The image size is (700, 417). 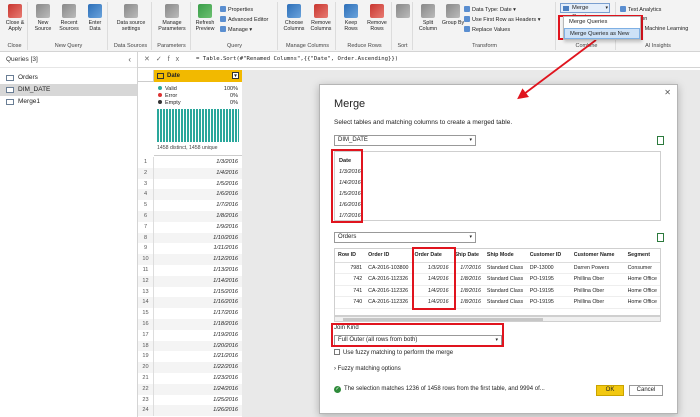 What do you see at coordinates (198, 173) in the screenshot?
I see `date-cell: 1/4/2016` at bounding box center [198, 173].